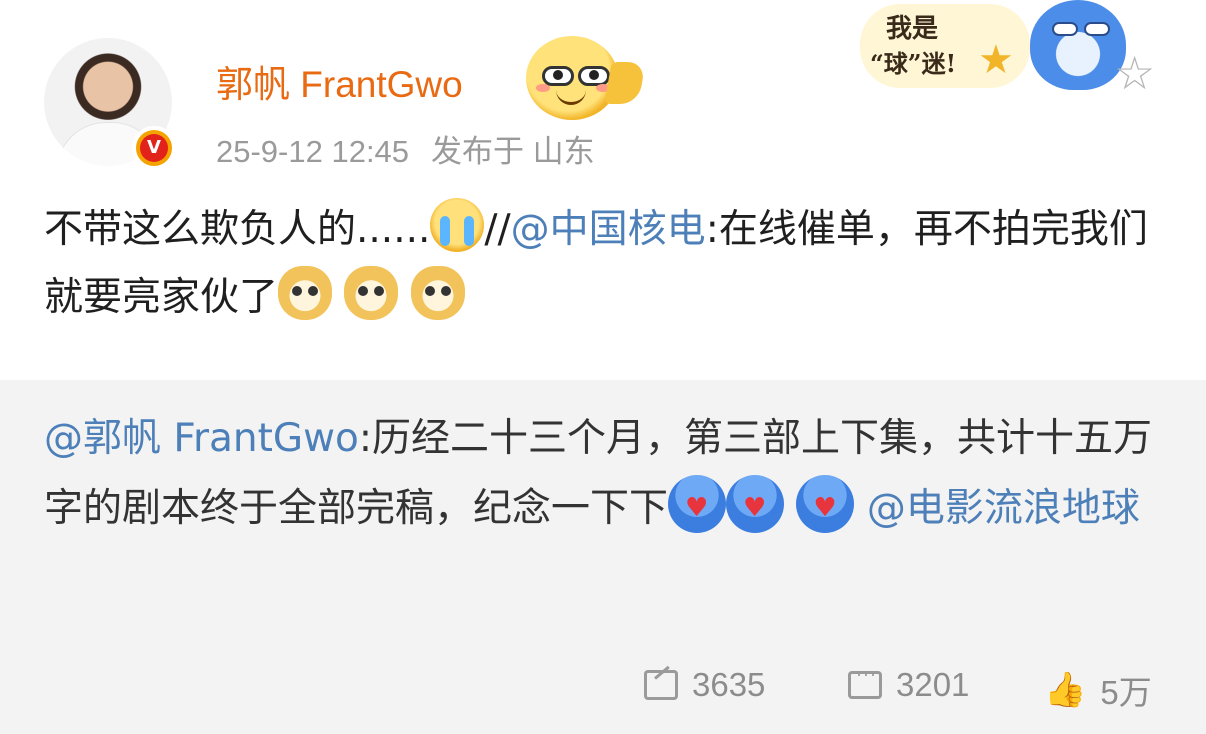  I want to click on mascot-eye-right, so click(1097, 29).